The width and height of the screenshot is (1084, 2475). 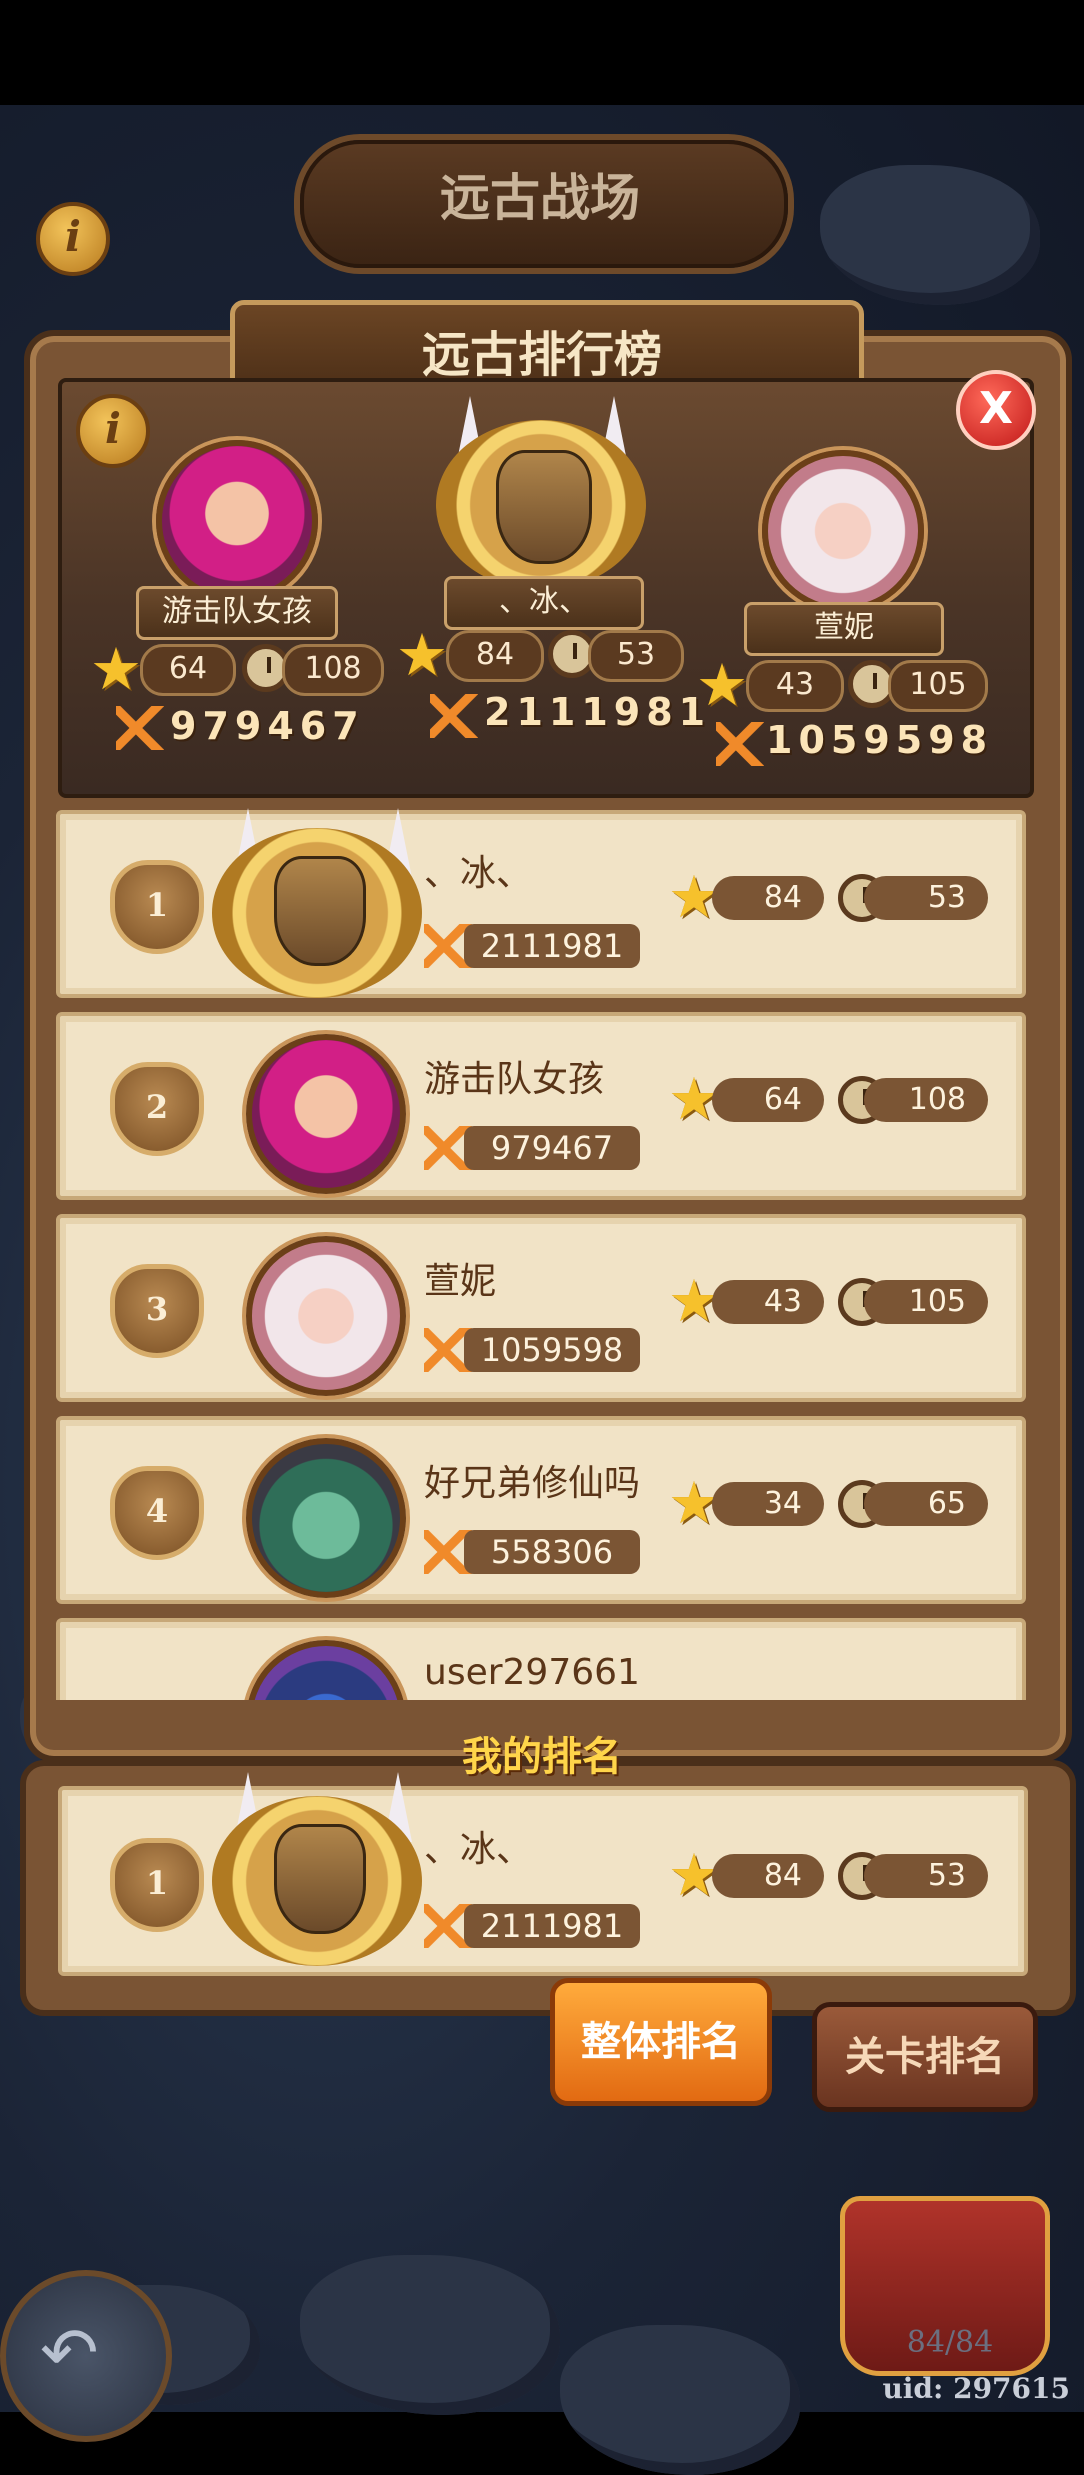 What do you see at coordinates (478, 1849) in the screenshot?
I see `my-name: 、冰、` at bounding box center [478, 1849].